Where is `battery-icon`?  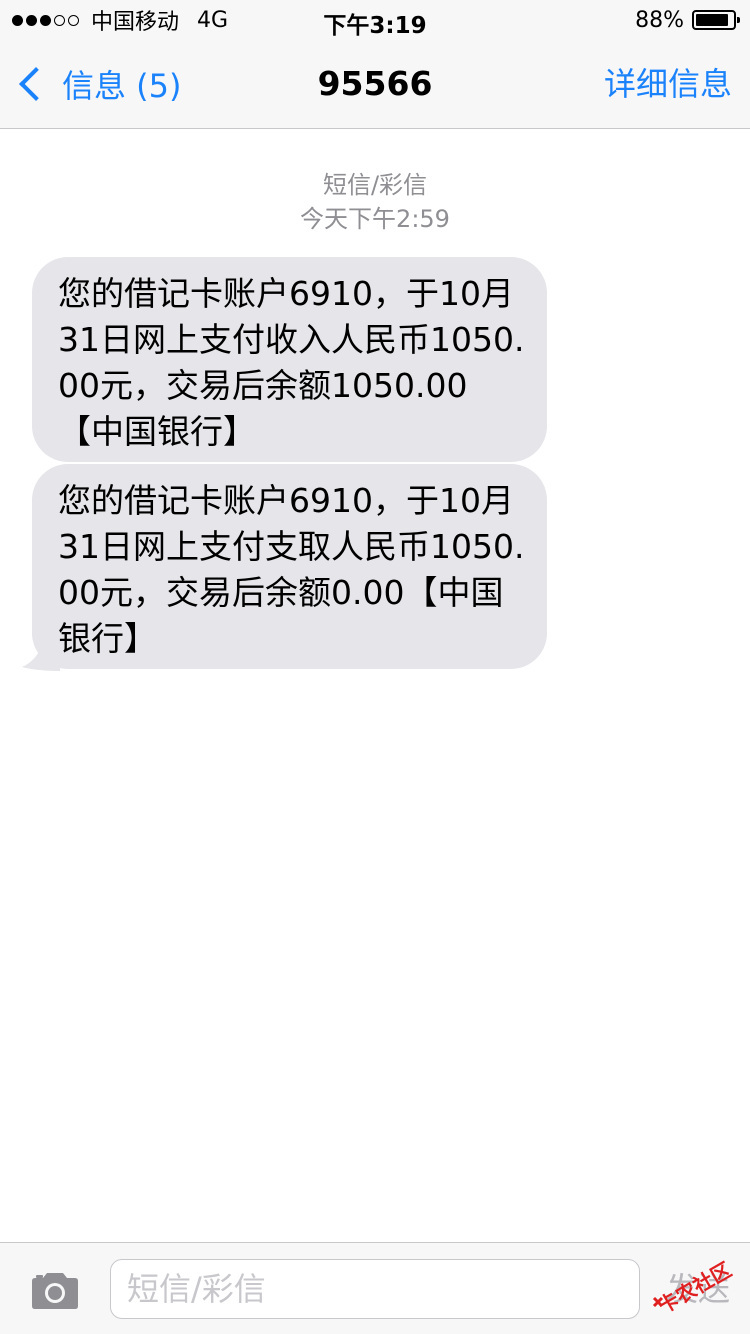 battery-icon is located at coordinates (716, 20).